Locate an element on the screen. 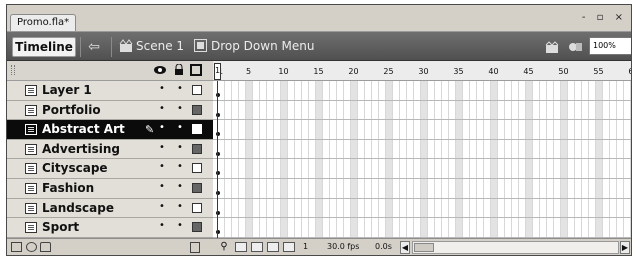 This screenshot has width=634, height=259. frame-ruler: 151015202530354045505560 is located at coordinates (422, 71).